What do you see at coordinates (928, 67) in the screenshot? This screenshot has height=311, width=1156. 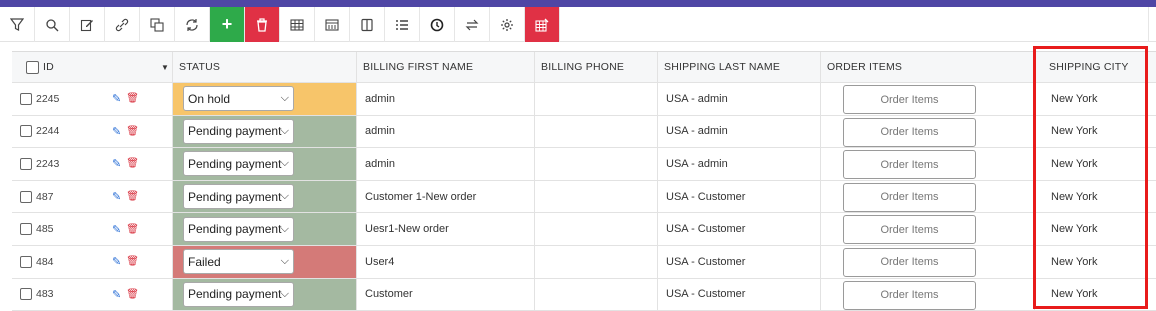 I see `order-items-header: ORDER ITEMS` at bounding box center [928, 67].